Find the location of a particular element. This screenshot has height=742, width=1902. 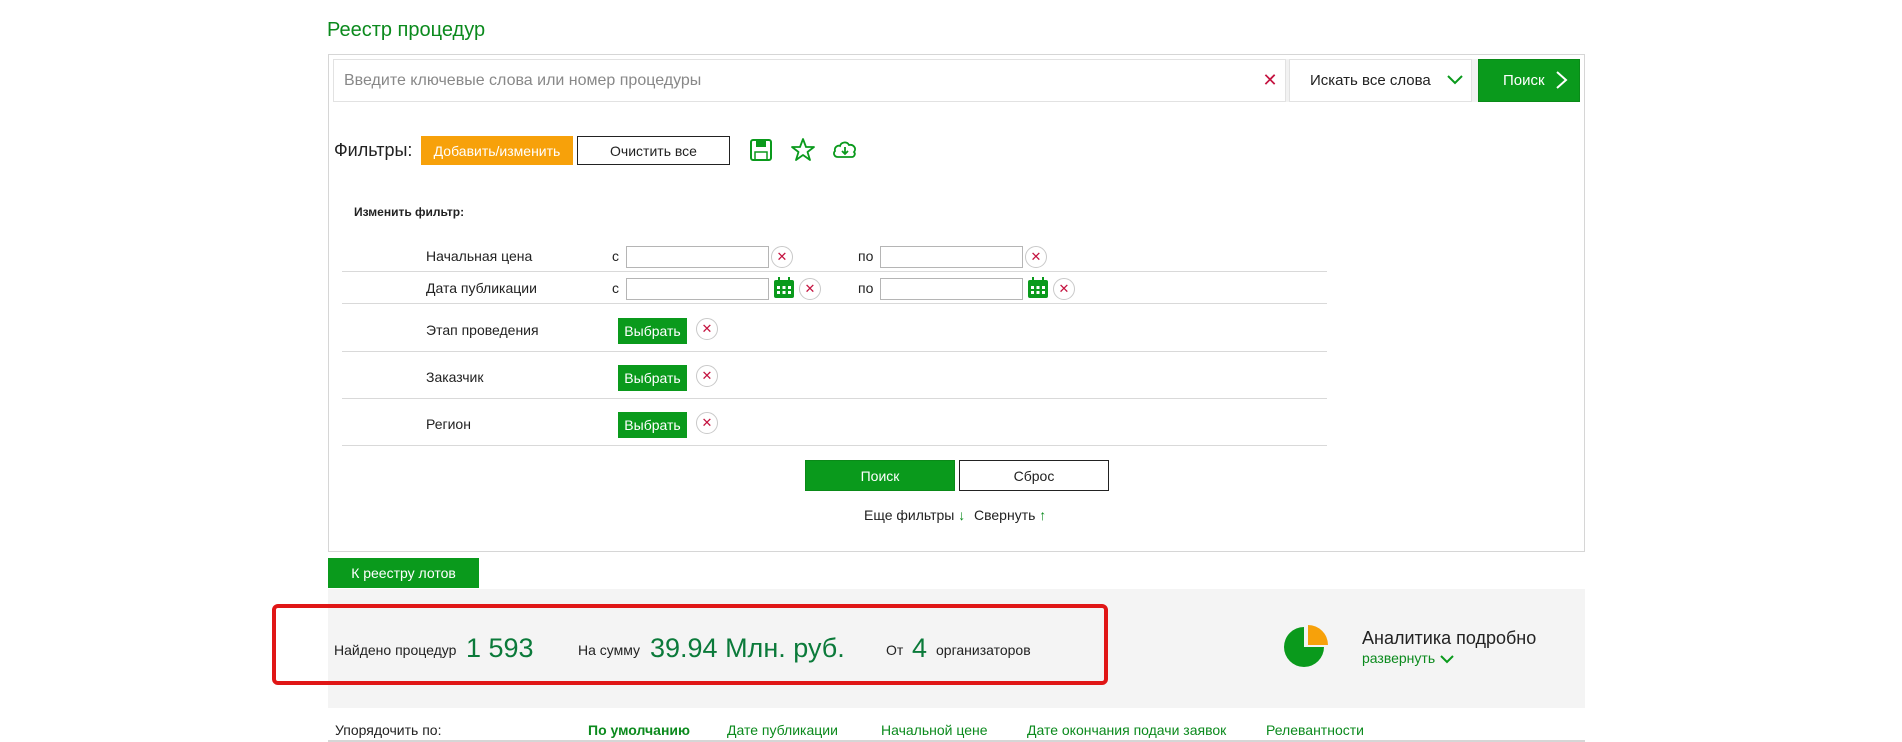

org-label: организаторов is located at coordinates (983, 650).